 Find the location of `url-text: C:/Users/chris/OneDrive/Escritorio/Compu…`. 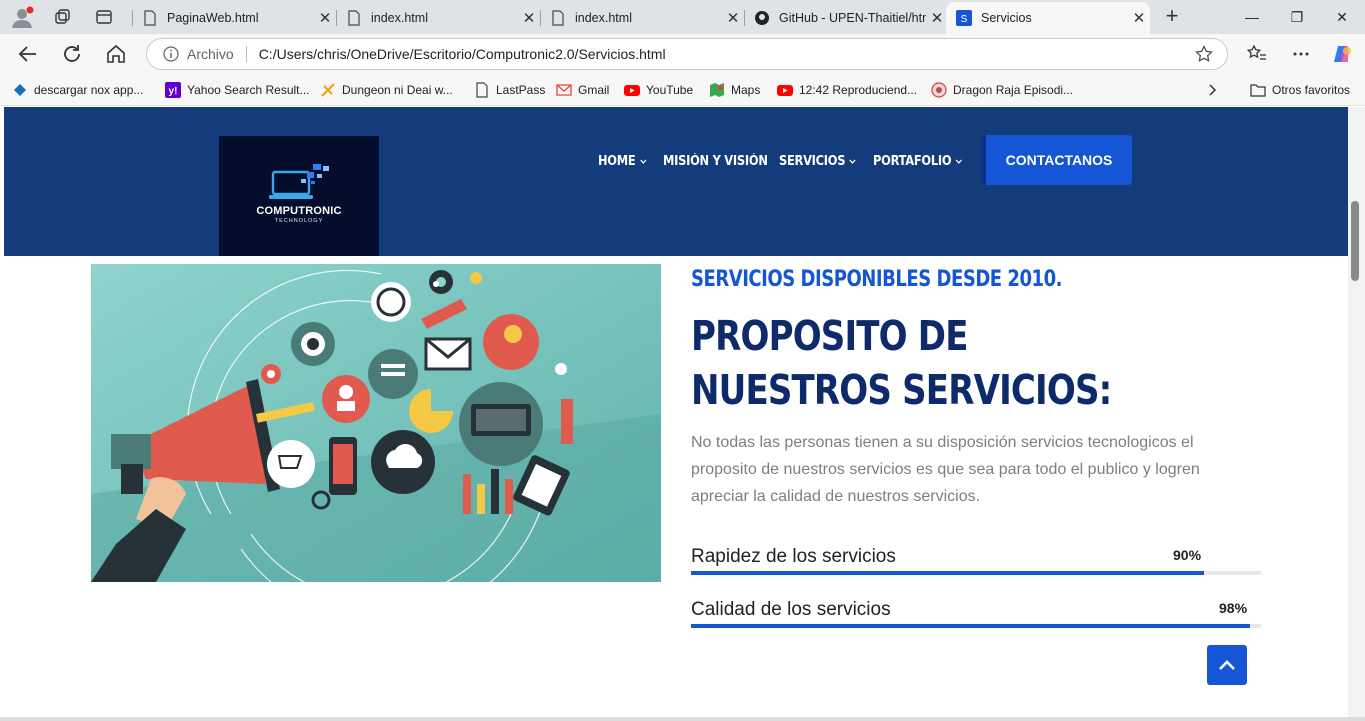

url-text: C:/Users/chris/OneDrive/Escritorio/Compu… is located at coordinates (462, 54).